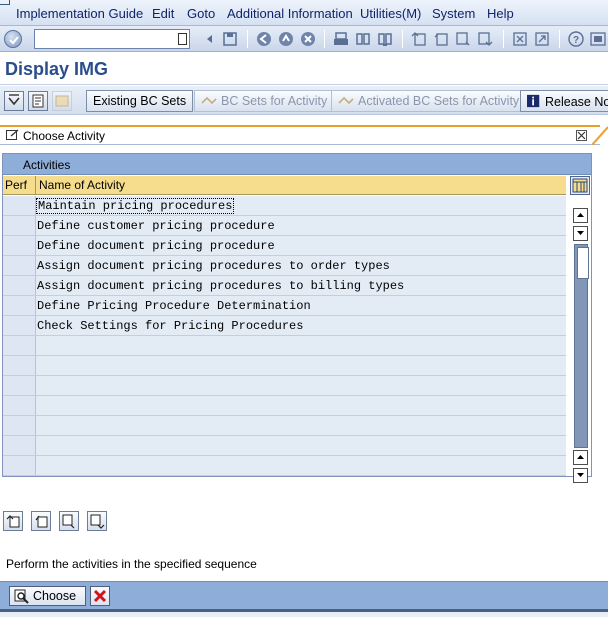  What do you see at coordinates (230, 39) in the screenshot?
I see `save-icon` at bounding box center [230, 39].